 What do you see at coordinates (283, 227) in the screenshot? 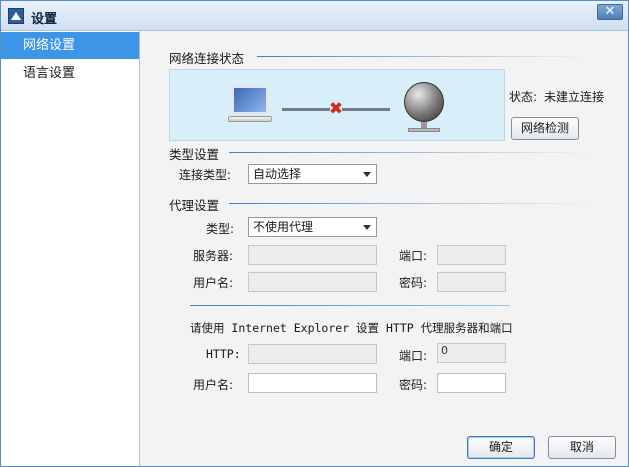
I see `proxy-type-value: 不使用代理` at bounding box center [283, 227].